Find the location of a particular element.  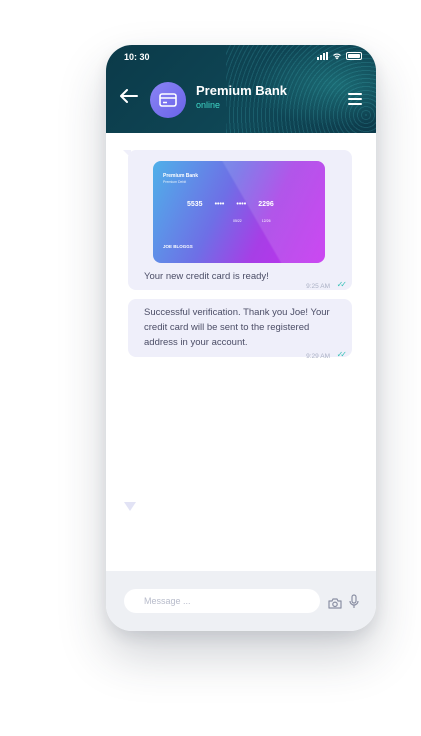

typing-indicator-icon is located at coordinates (130, 506).